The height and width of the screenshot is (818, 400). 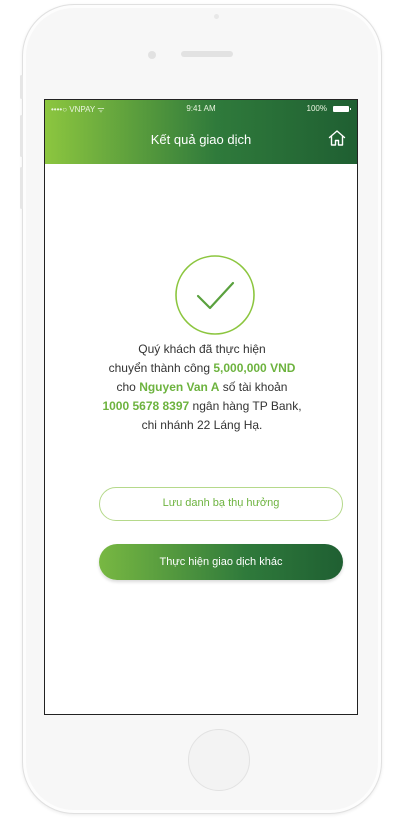 I want to click on page-title: Kết quả giao dịch, so click(x=201, y=139).